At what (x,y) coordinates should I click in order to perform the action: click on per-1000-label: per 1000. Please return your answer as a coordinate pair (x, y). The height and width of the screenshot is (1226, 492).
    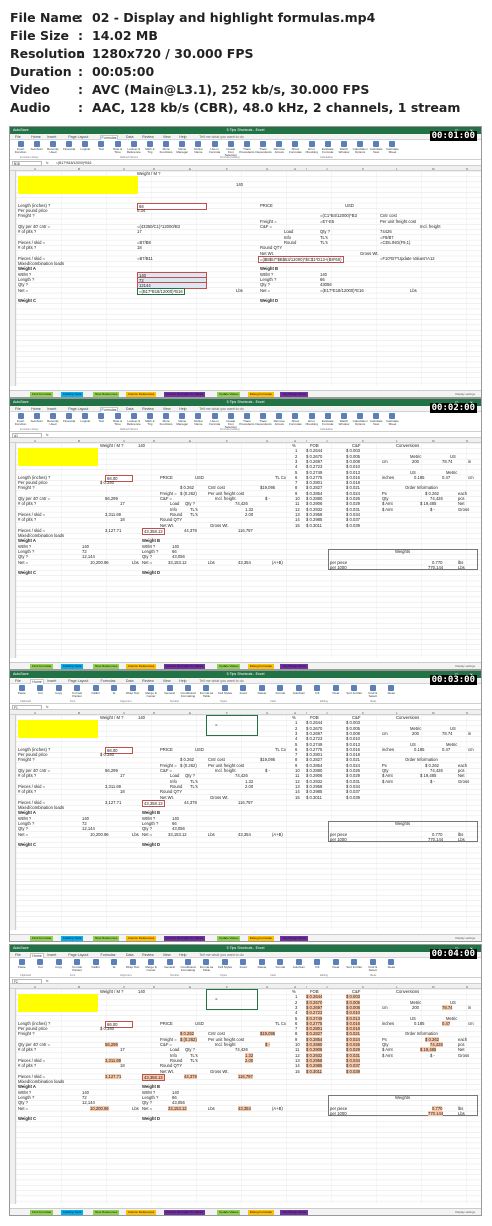
    Looking at the image, I should click on (338, 1113).